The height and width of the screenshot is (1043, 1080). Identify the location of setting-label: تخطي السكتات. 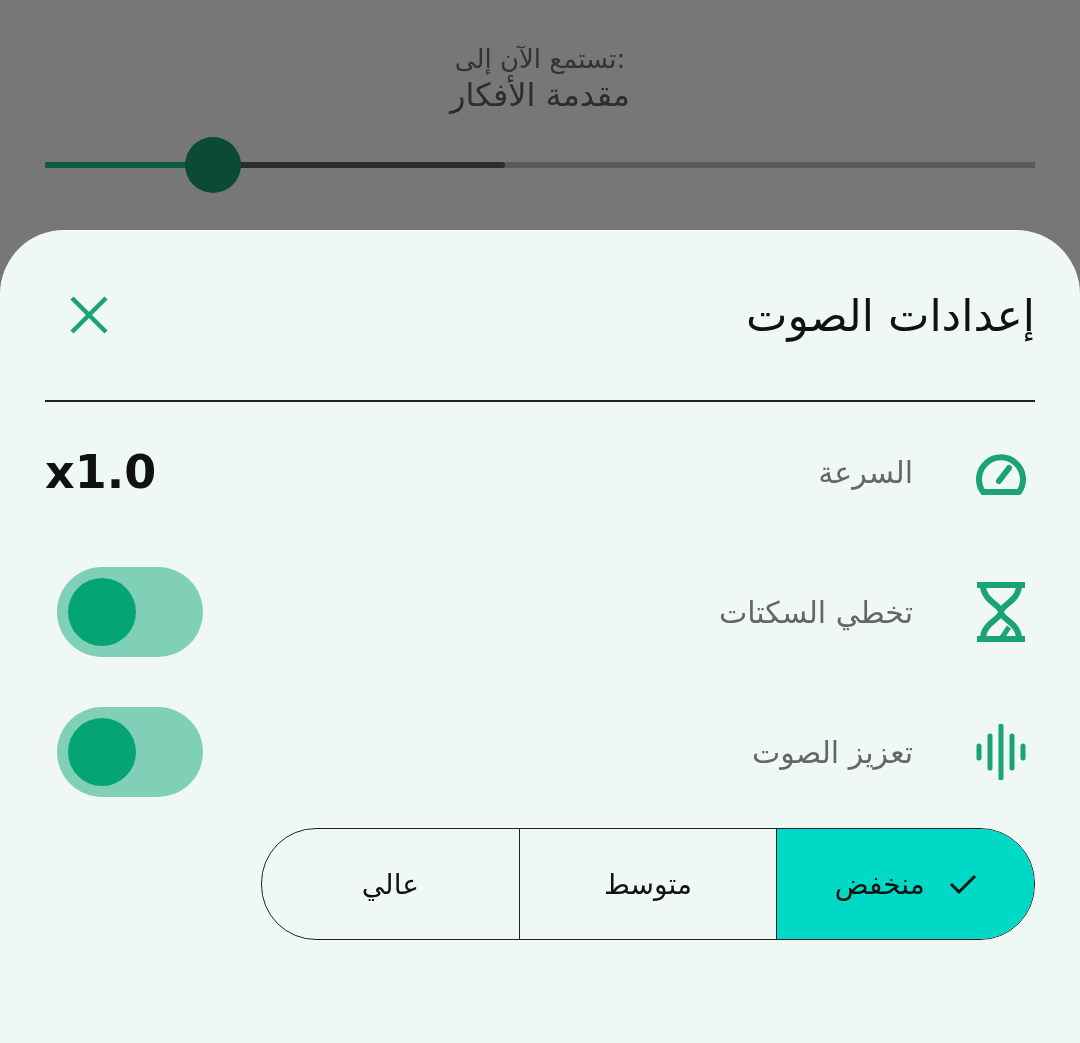
(815, 612).